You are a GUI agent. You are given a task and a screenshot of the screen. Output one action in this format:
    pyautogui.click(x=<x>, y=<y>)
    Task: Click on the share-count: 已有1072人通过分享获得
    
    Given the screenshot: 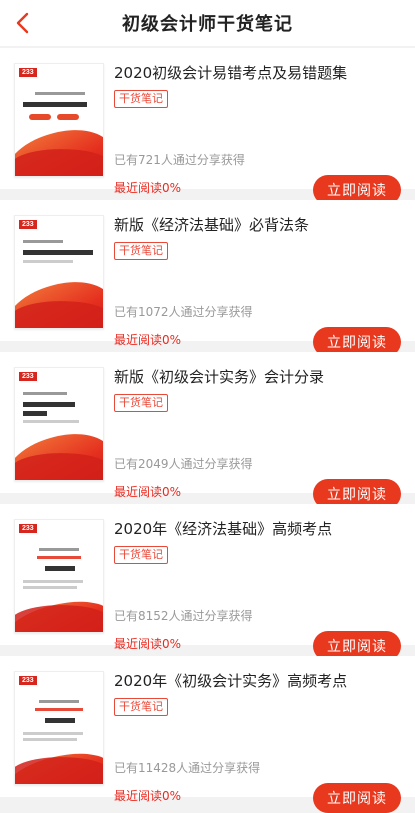 What is the action you would take?
    pyautogui.click(x=183, y=312)
    